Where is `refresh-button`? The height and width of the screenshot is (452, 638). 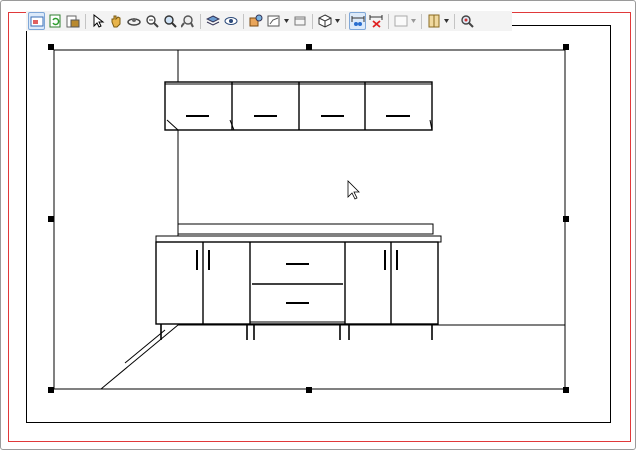 refresh-button is located at coordinates (54, 21).